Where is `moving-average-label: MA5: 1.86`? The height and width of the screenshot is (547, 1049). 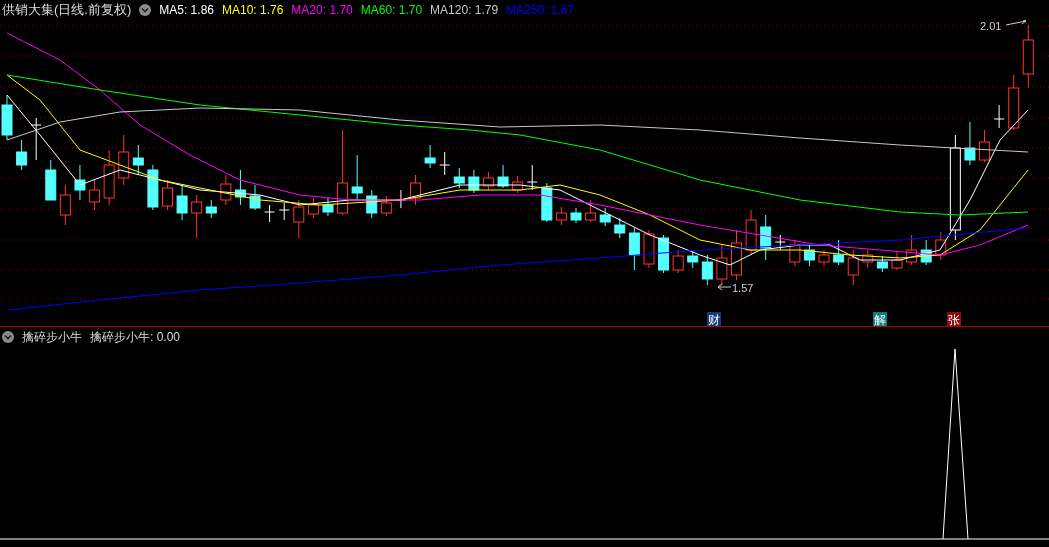
moving-average-label: MA5: 1.86 is located at coordinates (186, 10).